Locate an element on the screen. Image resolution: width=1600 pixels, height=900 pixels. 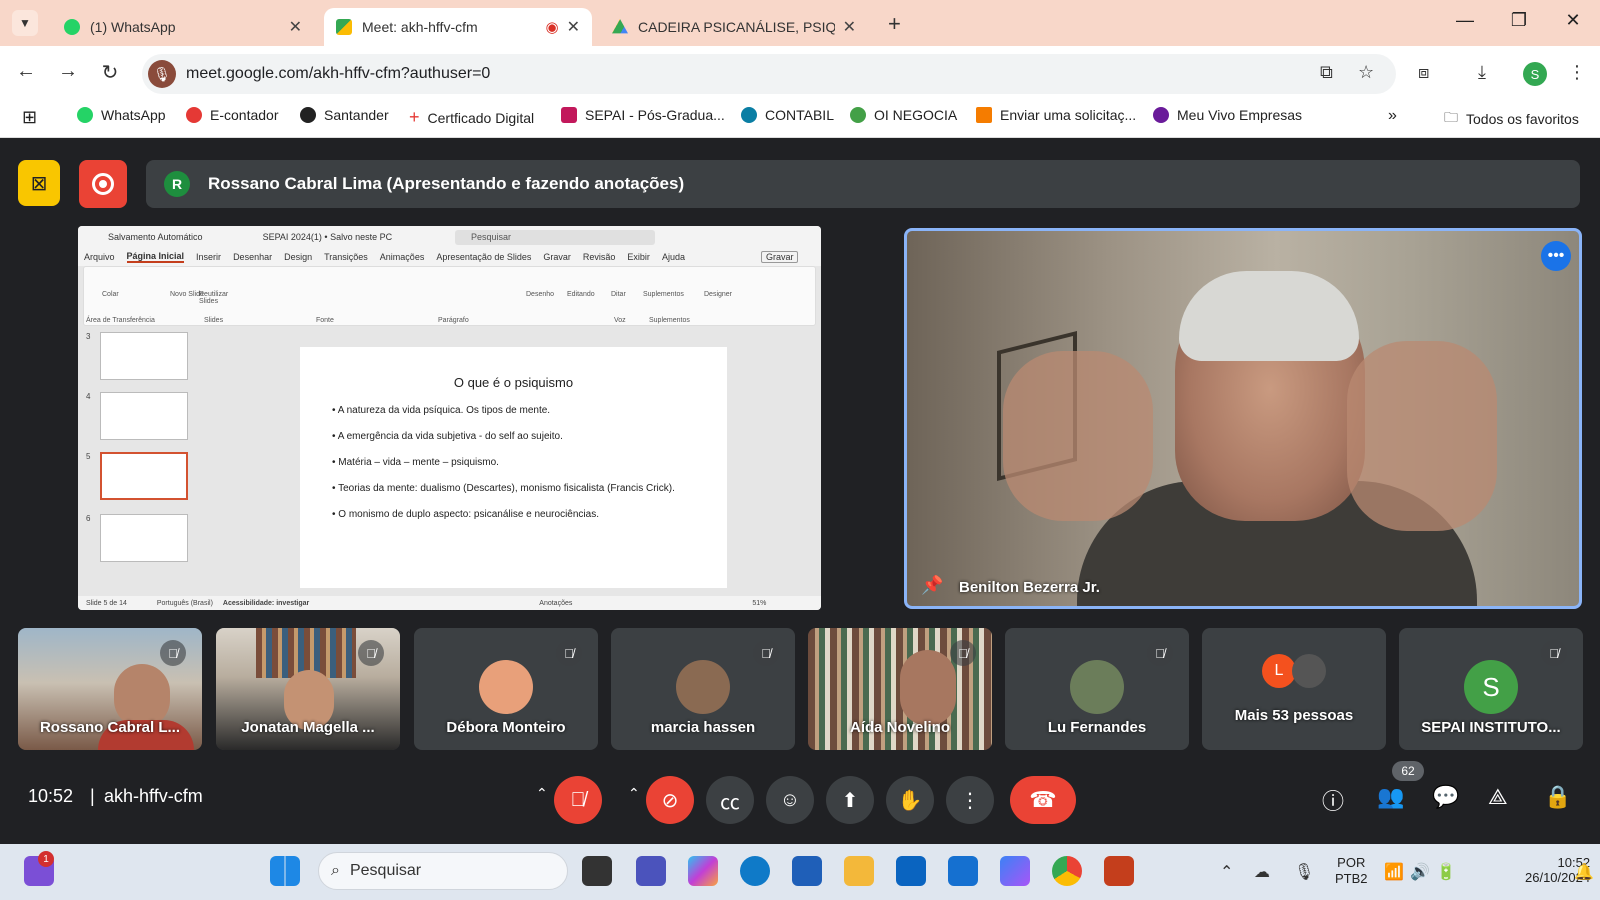
gravar-button: Gravar is located at coordinates (779, 257).